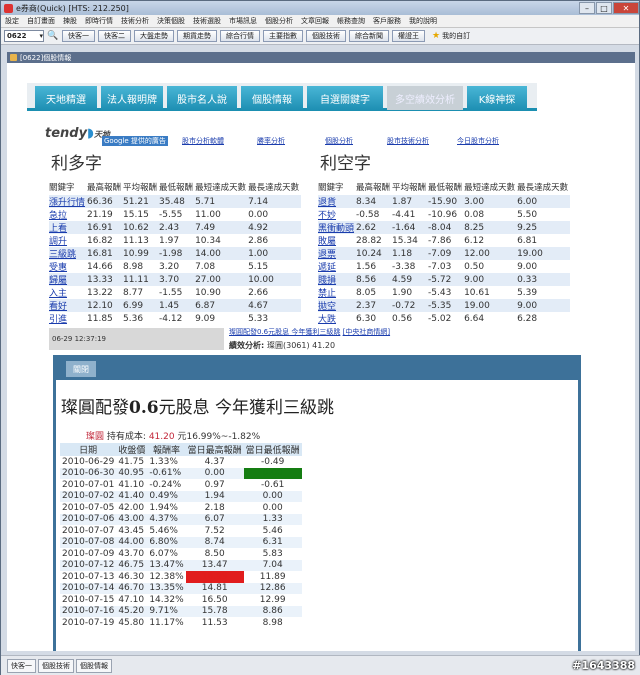 The image size is (640, 675). Describe the element at coordinates (387, 21) in the screenshot. I see `menu-item: 客戶服務` at that location.